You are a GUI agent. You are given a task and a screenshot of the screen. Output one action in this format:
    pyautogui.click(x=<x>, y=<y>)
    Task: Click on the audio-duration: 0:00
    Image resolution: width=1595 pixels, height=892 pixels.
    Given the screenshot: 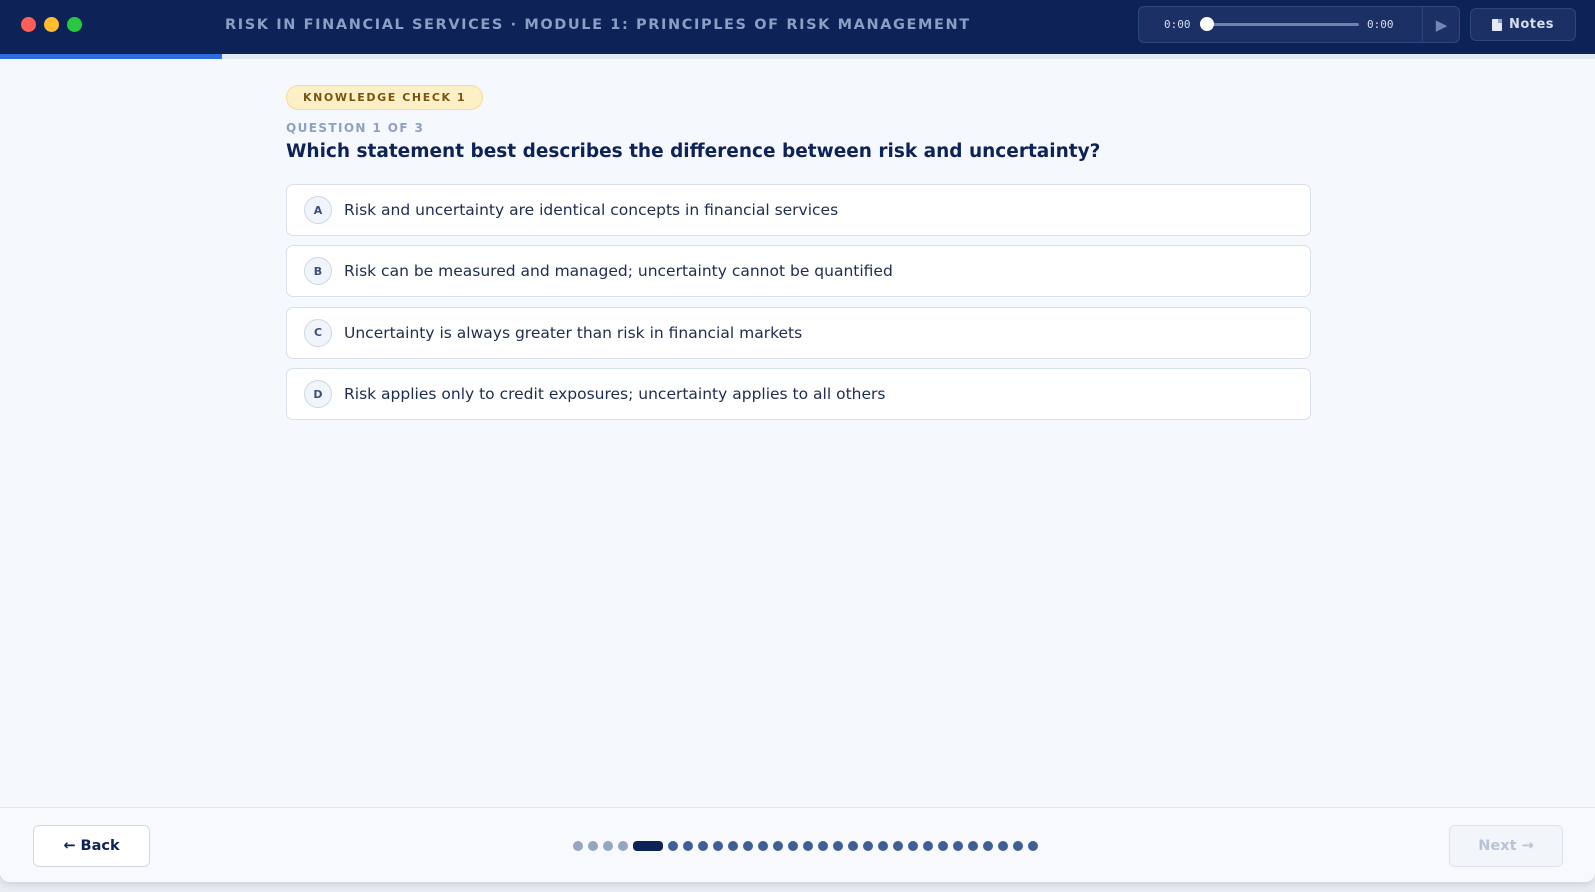 What is the action you would take?
    pyautogui.click(x=1380, y=24)
    